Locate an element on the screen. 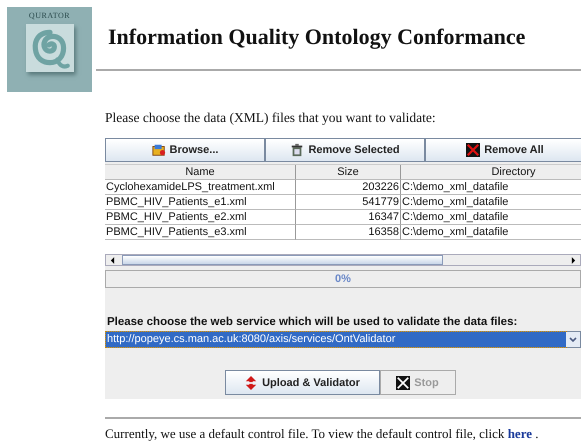 The image size is (581, 447). scroll-thumb is located at coordinates (282, 260).